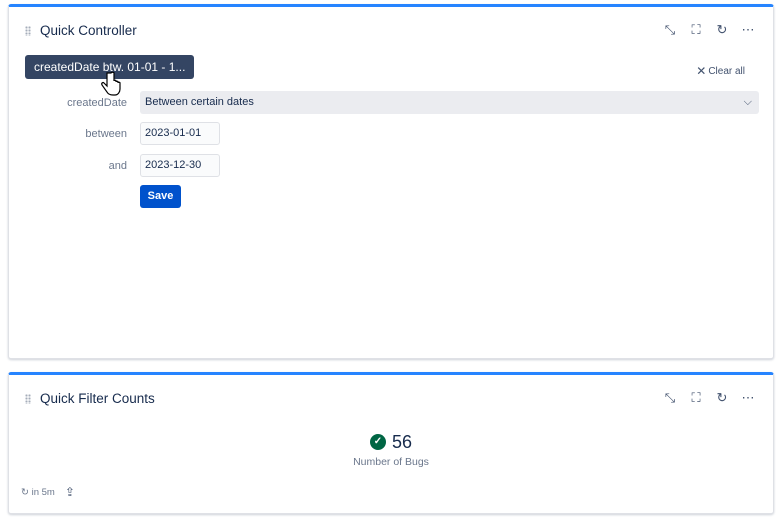 The width and height of the screenshot is (782, 520). What do you see at coordinates (747, 102) in the screenshot?
I see `chevron-down-icon: ⌵` at bounding box center [747, 102].